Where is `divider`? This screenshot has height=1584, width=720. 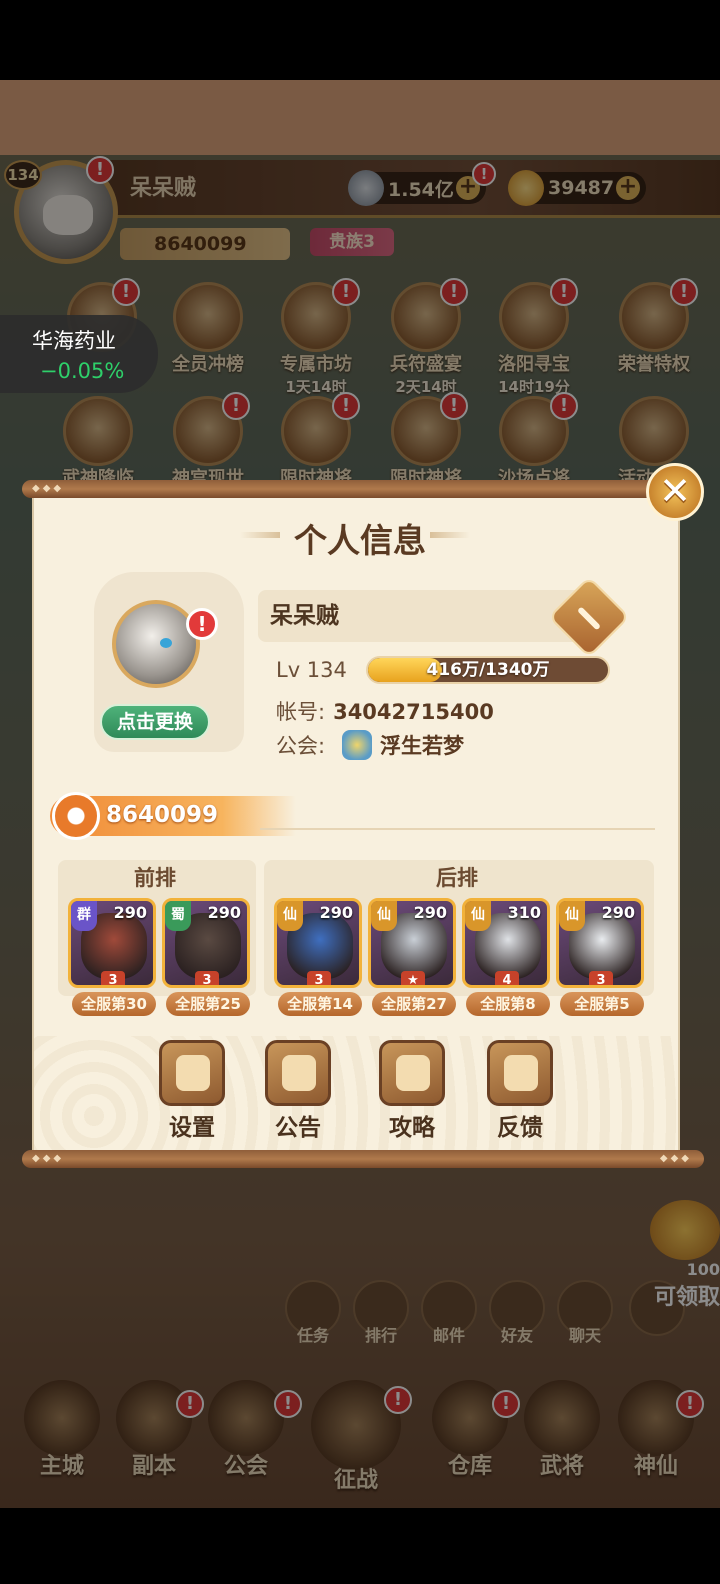 divider is located at coordinates (457, 829).